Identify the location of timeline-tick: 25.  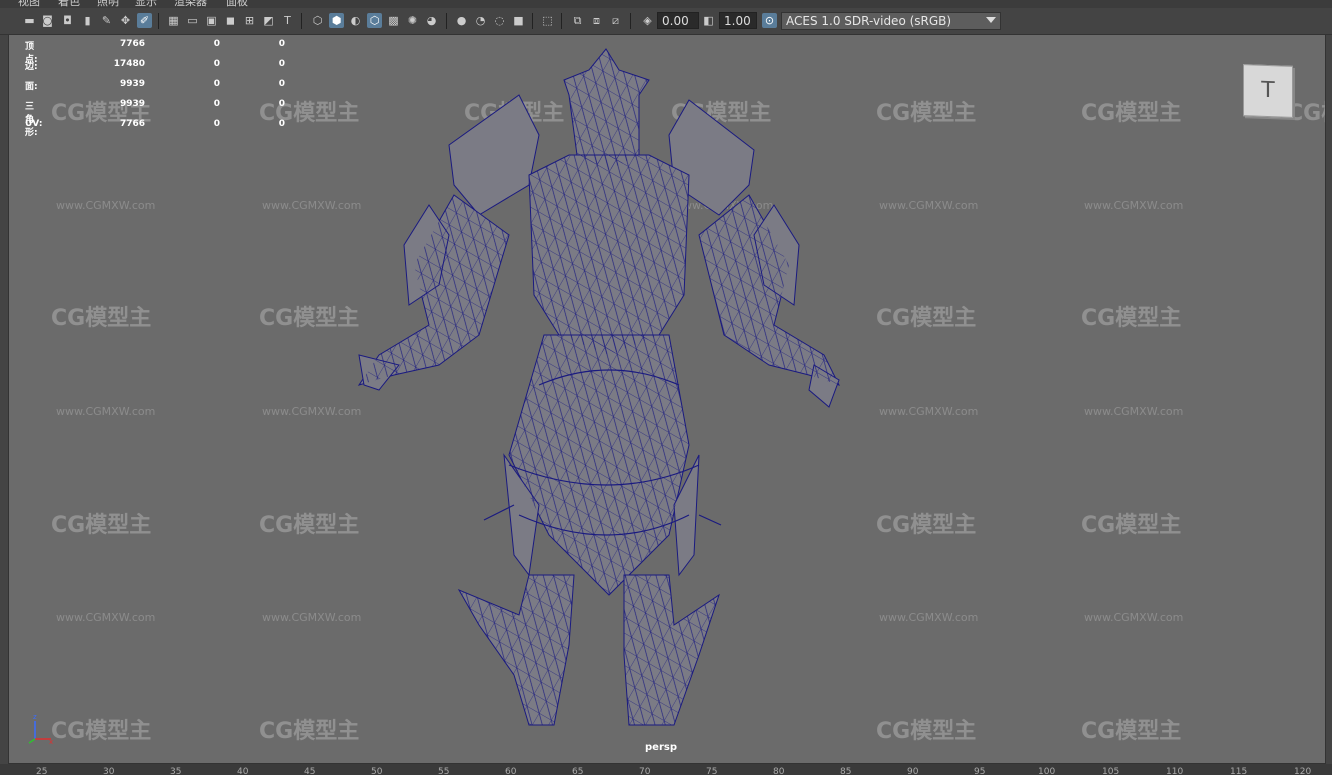
(42, 771).